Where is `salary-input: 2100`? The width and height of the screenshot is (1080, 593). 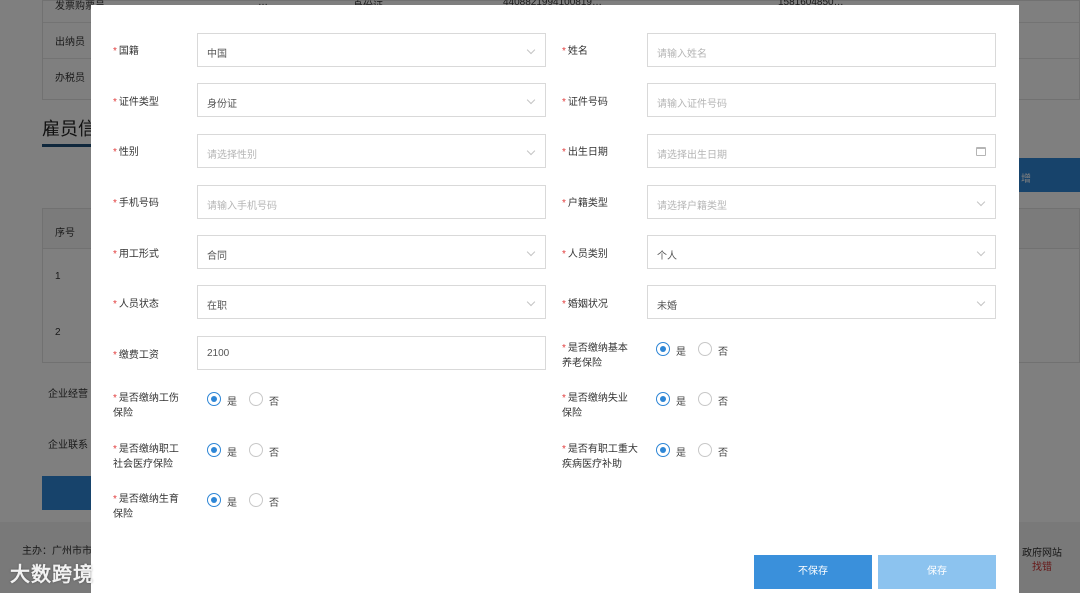
salary-input: 2100 is located at coordinates (371, 353).